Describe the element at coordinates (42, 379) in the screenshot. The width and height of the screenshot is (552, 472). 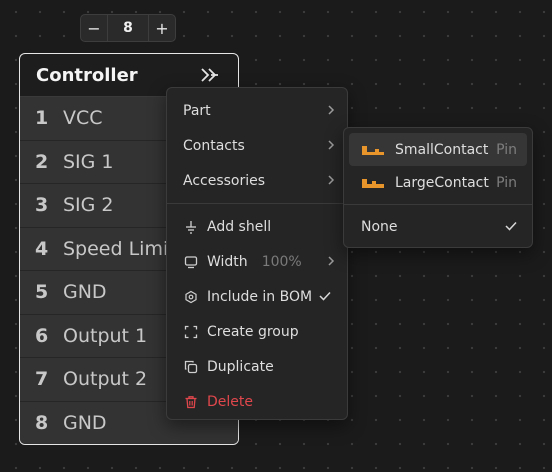
I see `pin-number: 7` at that location.